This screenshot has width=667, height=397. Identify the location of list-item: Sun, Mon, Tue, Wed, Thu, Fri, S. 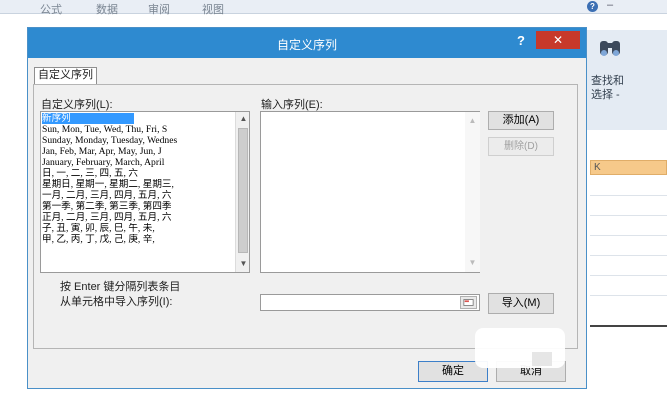
(138, 129).